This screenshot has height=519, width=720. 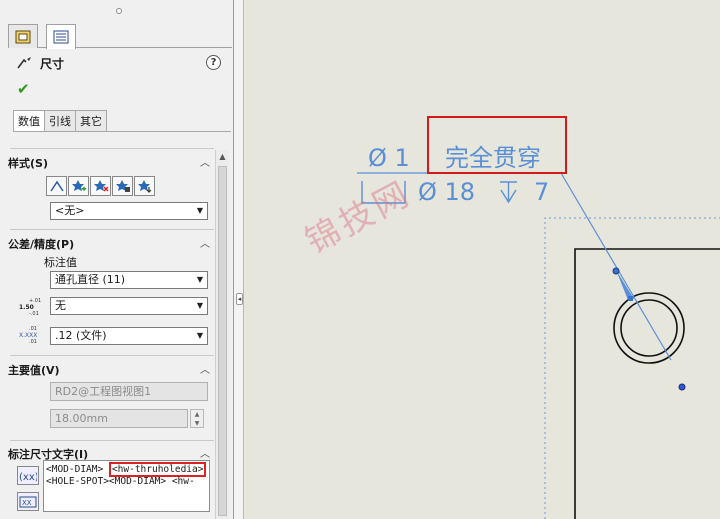 I want to click on dimtext-token-mod-diam: <MOD-DIAM>, so click(x=75, y=469).